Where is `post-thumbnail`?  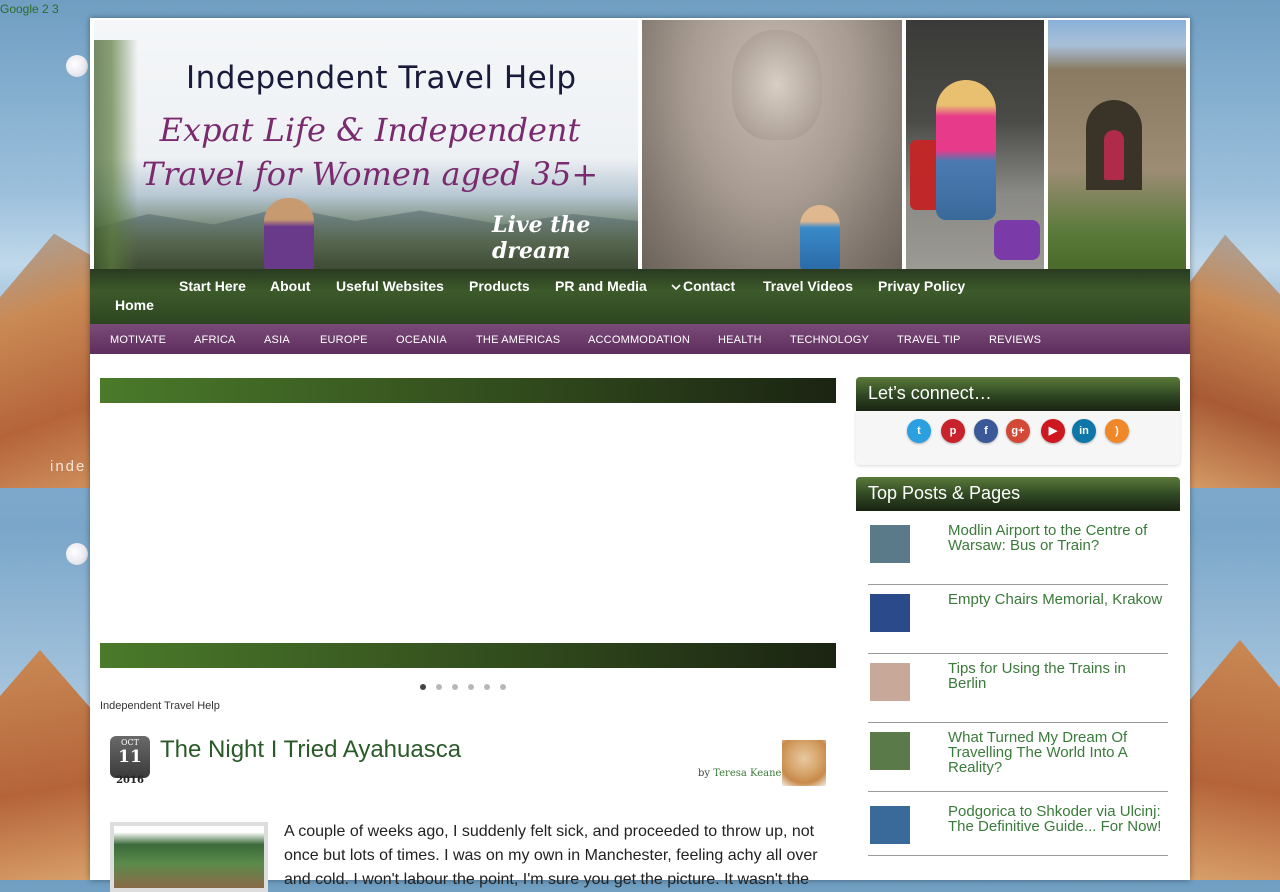
post-thumbnail is located at coordinates (189, 857).